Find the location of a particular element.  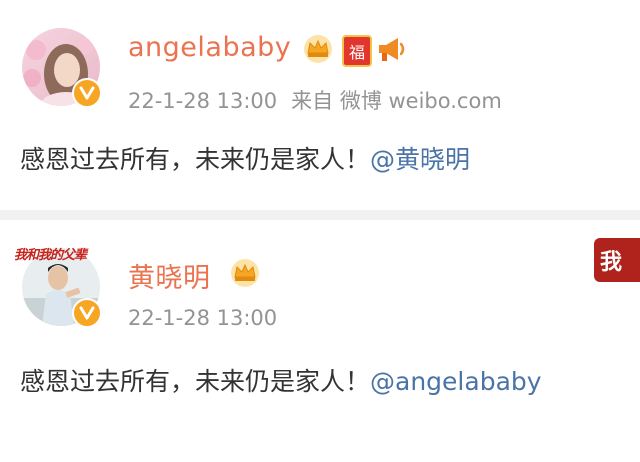

post-meta: 22-1-28 13:00 来自 微博 weibo.com is located at coordinates (322, 100).